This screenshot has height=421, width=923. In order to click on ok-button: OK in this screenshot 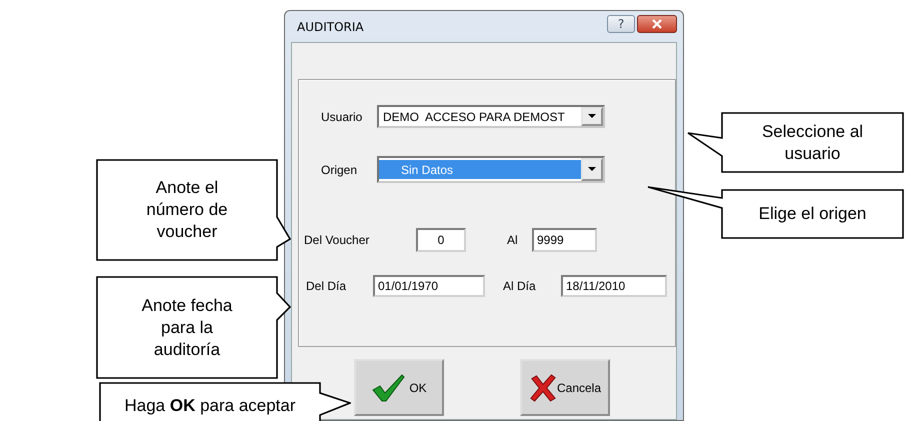, I will do `click(399, 387)`.